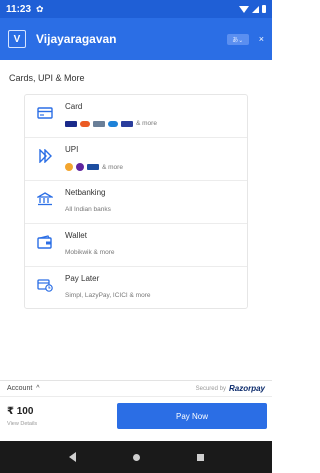 The height and width of the screenshot is (473, 320). What do you see at coordinates (45, 113) in the screenshot?
I see `card-icon` at bounding box center [45, 113].